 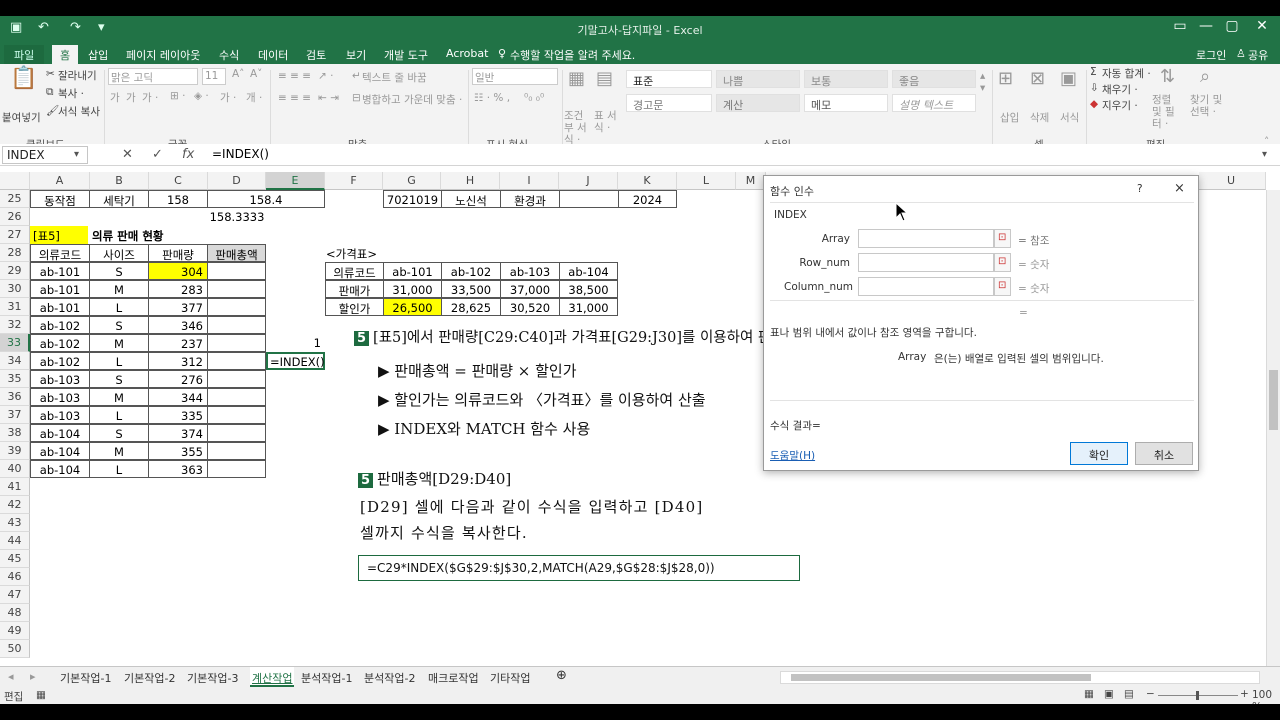 I want to click on row-header: 32, so click(x=15, y=325).